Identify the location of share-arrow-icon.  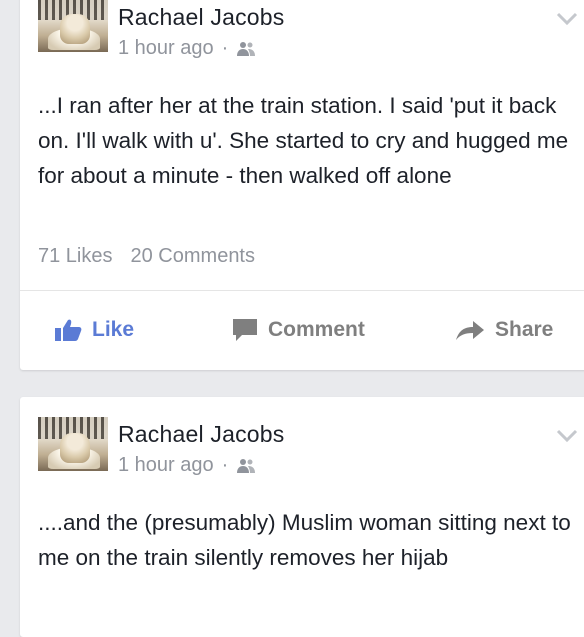
(470, 330).